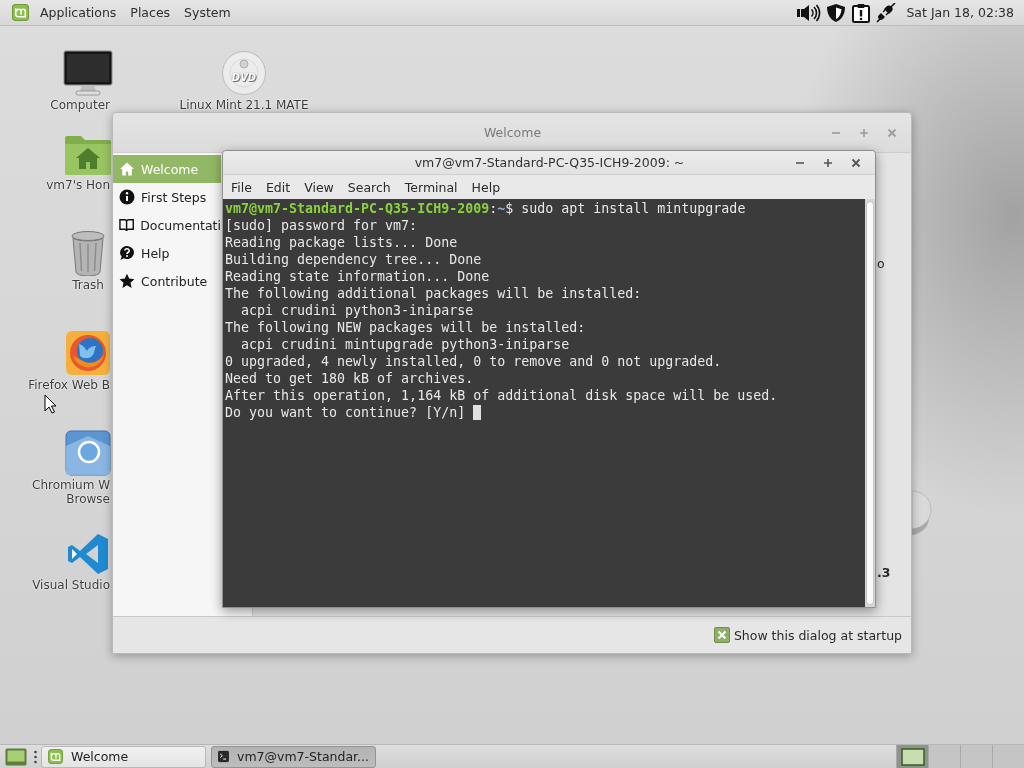  Describe the element at coordinates (501, 395) in the screenshot. I see `terminal-output-line: After this operation, 1,164 kB of additional disk space will be used.` at that location.